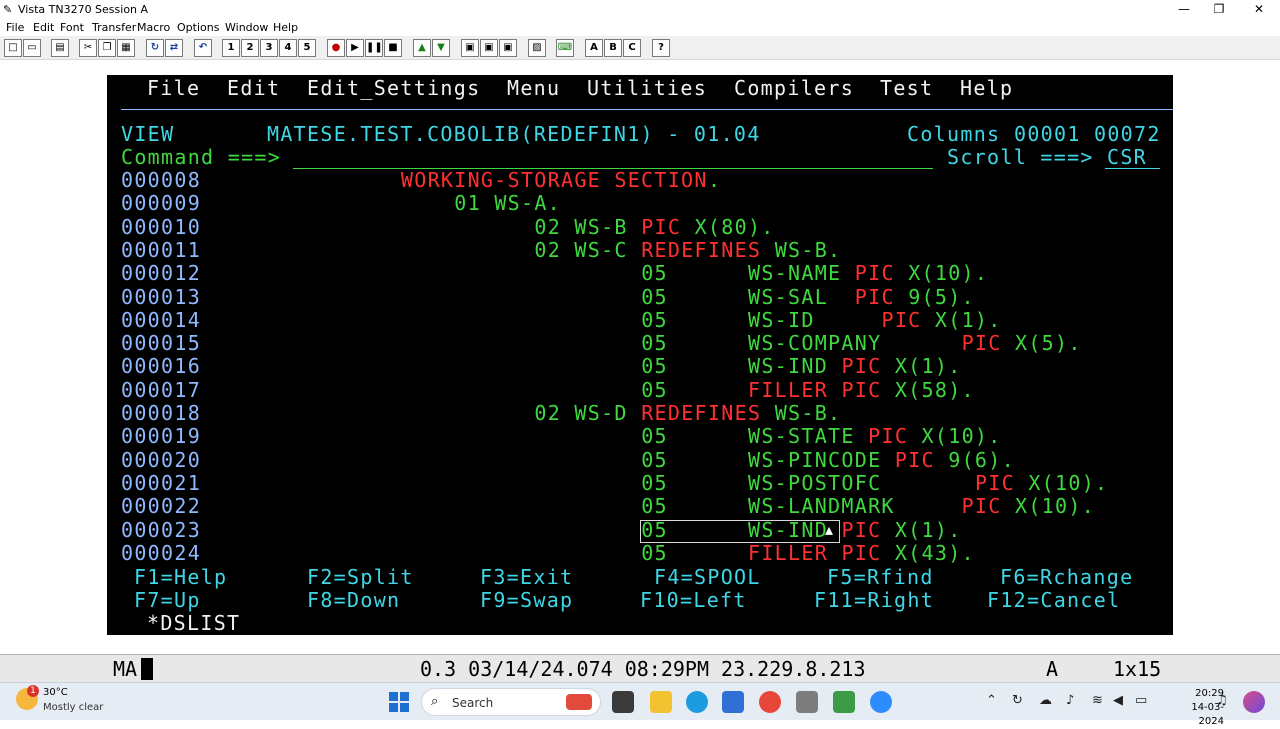  I want to click on line-number: 000008, so click(161, 180).